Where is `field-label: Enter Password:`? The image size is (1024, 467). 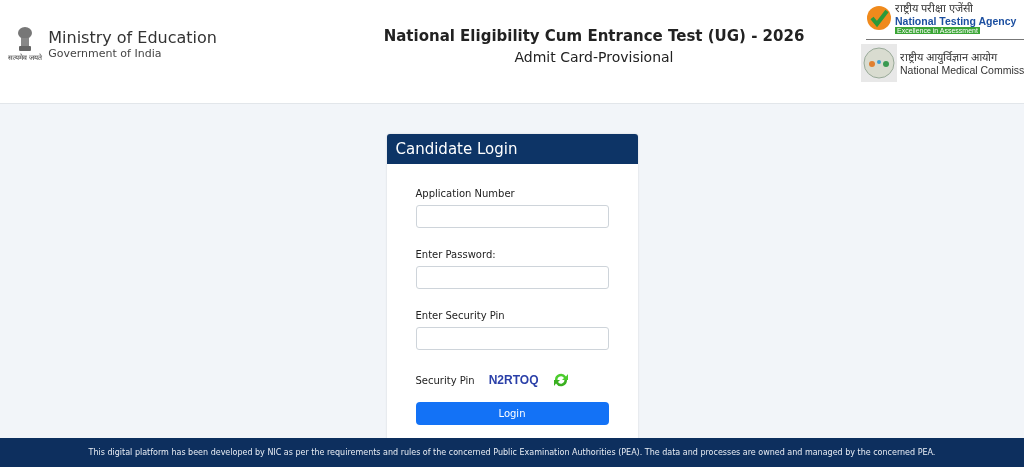
field-label: Enter Password: is located at coordinates (456, 254).